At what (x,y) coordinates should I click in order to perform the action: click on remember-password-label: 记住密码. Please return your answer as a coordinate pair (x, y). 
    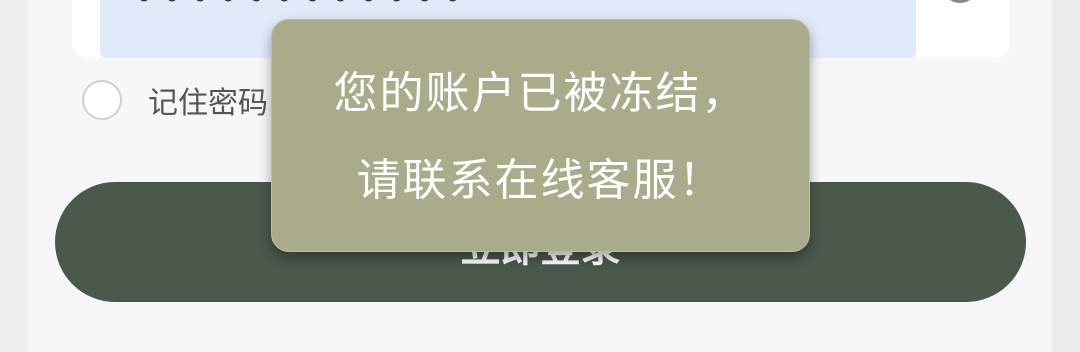
    Looking at the image, I should click on (208, 103).